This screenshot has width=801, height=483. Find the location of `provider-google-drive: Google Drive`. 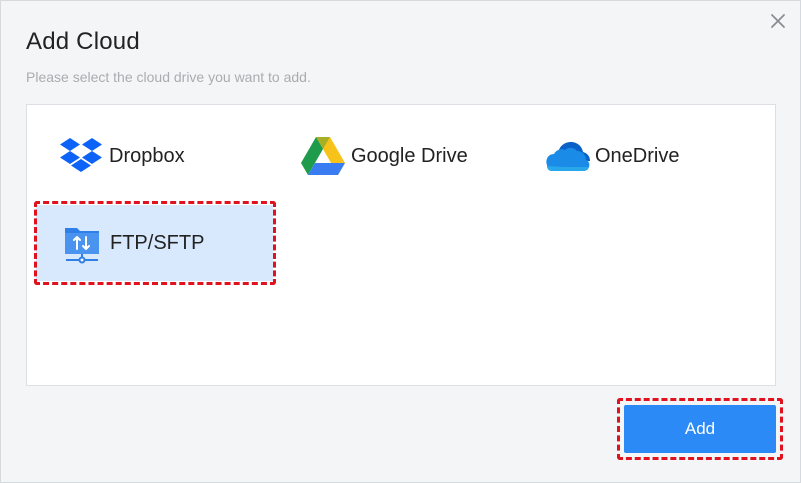

provider-google-drive: Google Drive is located at coordinates (383, 156).